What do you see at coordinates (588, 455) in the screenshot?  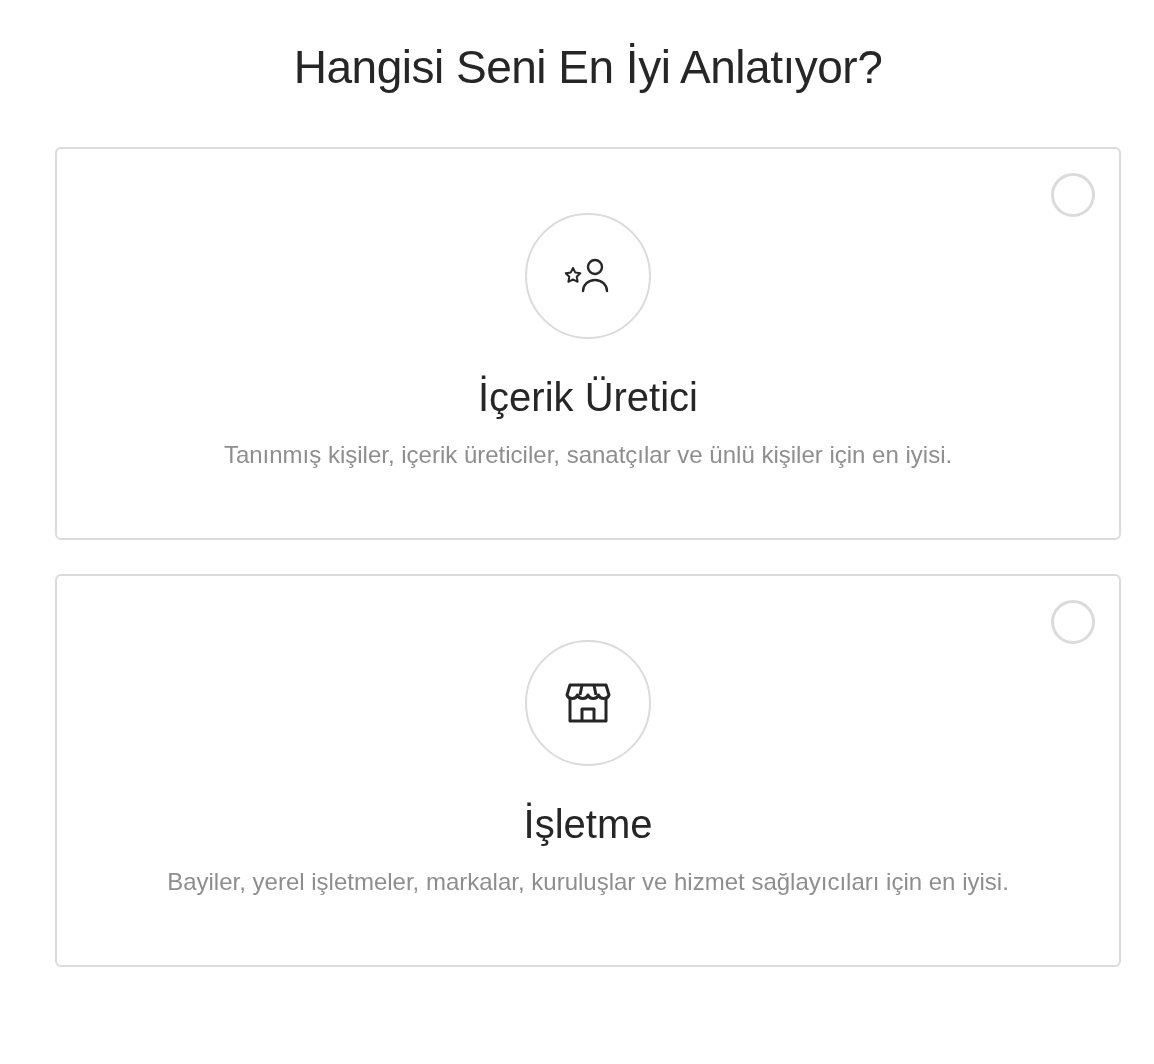 I see `option-description: Tanınmış kişiler, içerik üreticiler, sanatçılar ve ünlü kişiler için en iyisi.` at bounding box center [588, 455].